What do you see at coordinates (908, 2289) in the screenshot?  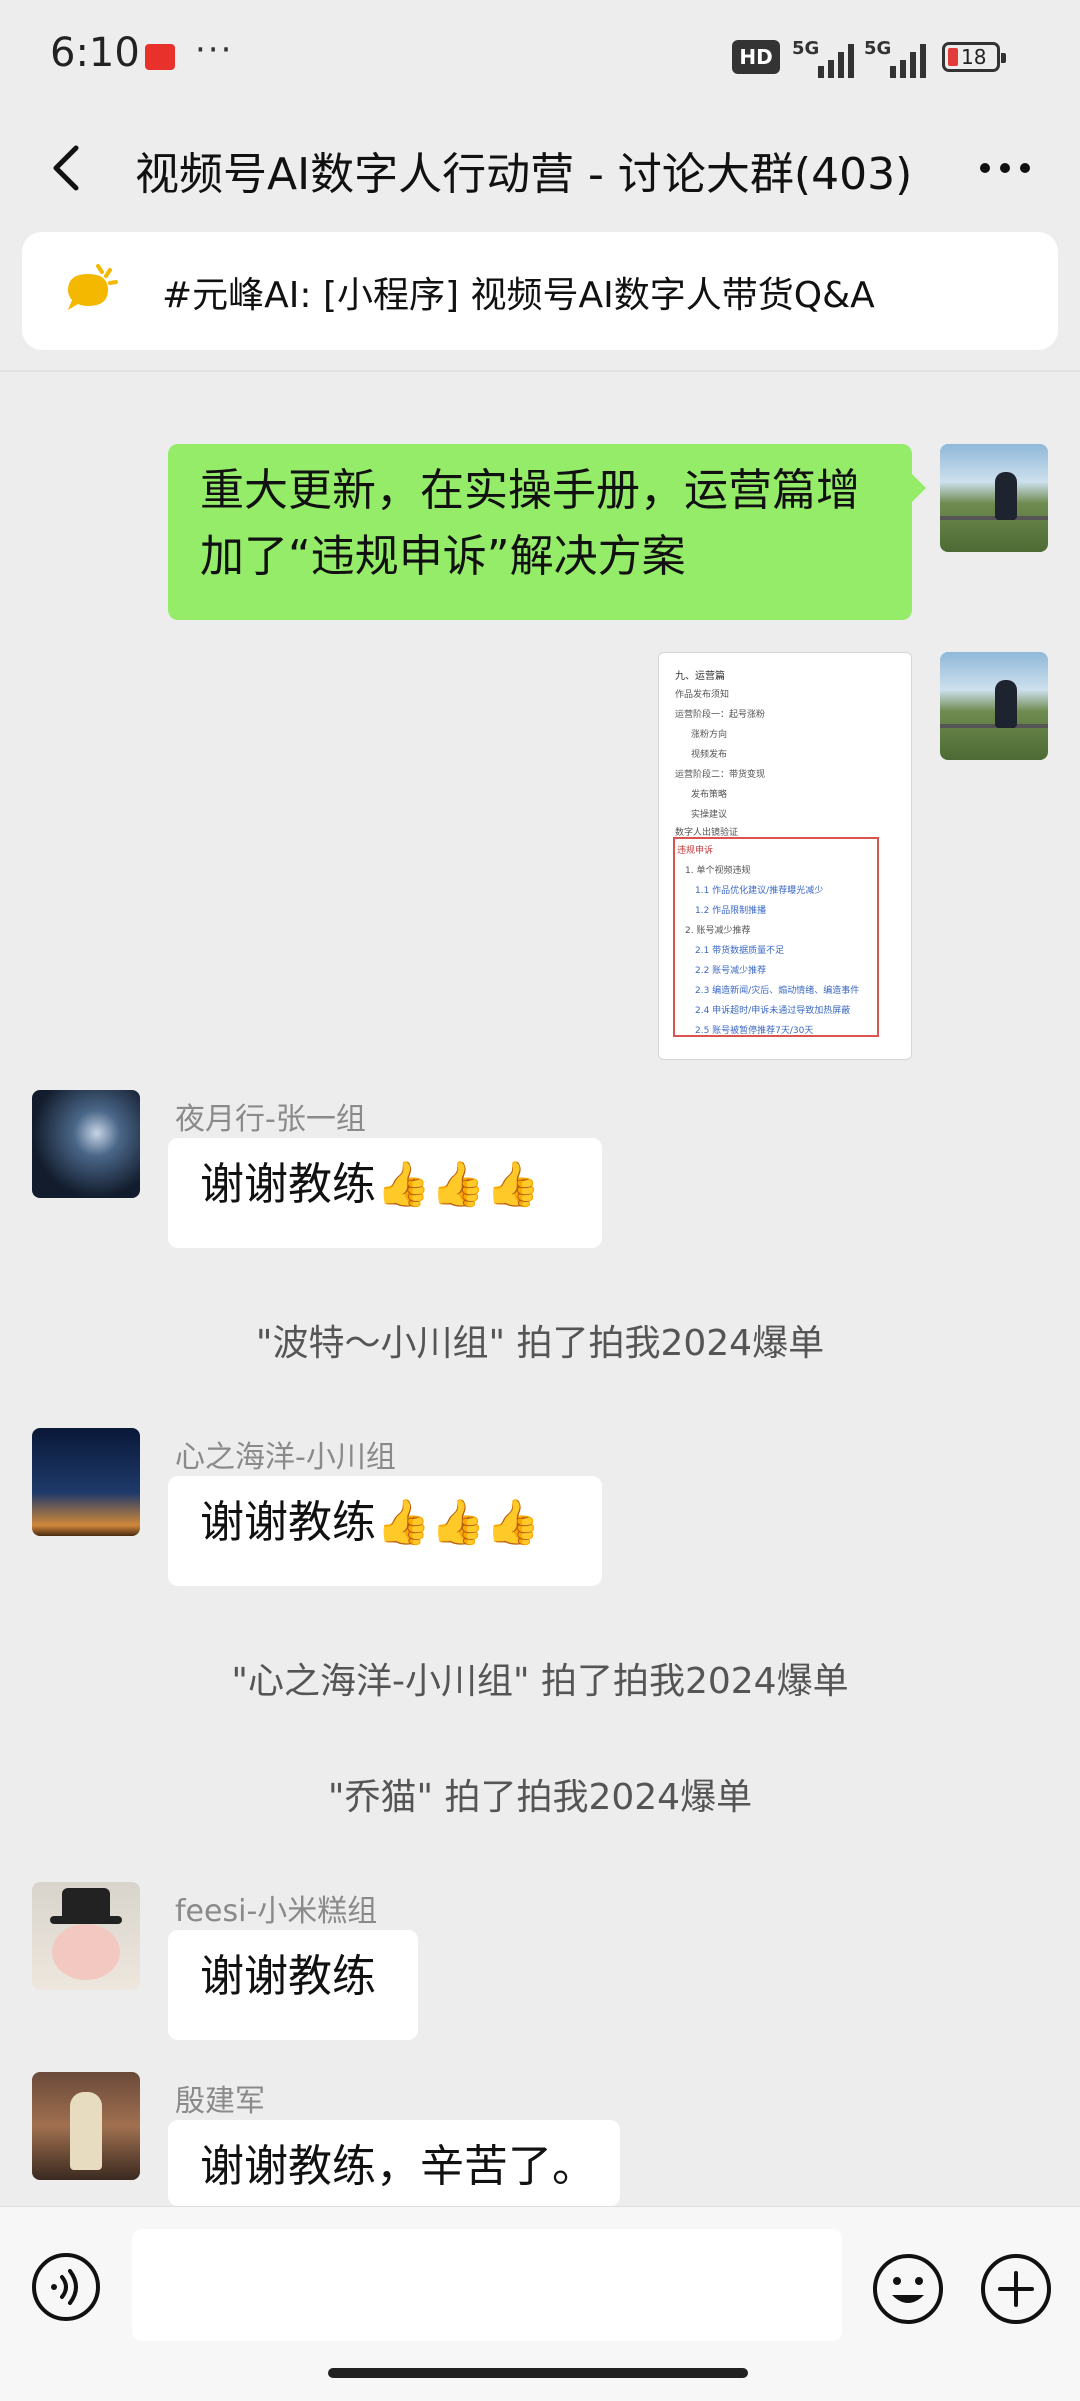 I see `emoji-icon` at bounding box center [908, 2289].